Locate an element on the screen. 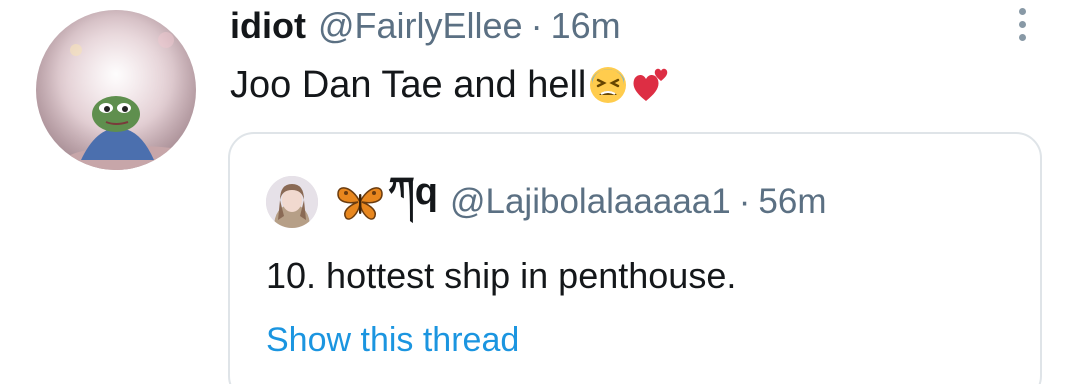 The width and height of the screenshot is (1080, 384). author-handle: @FairlyEllee is located at coordinates (420, 26).